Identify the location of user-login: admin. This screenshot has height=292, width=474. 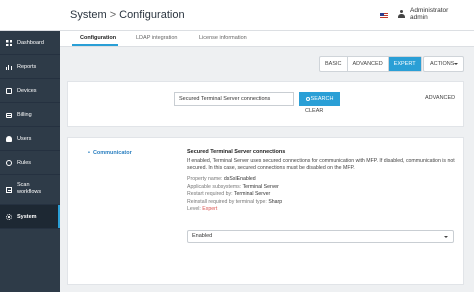
(419, 17).